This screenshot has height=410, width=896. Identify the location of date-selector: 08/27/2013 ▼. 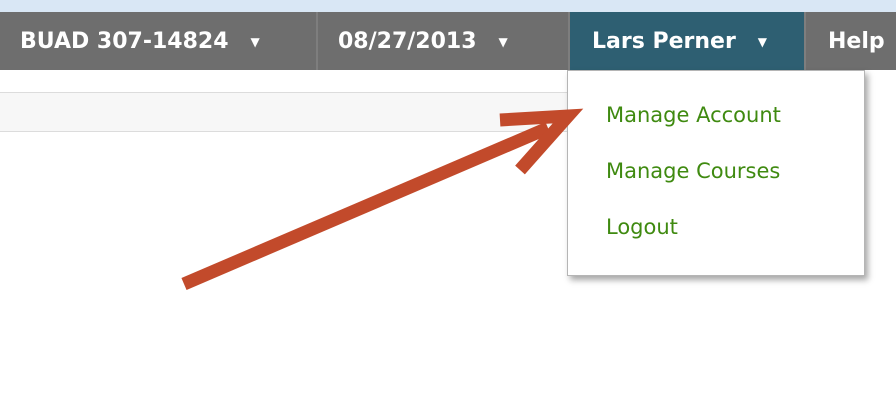
(443, 41).